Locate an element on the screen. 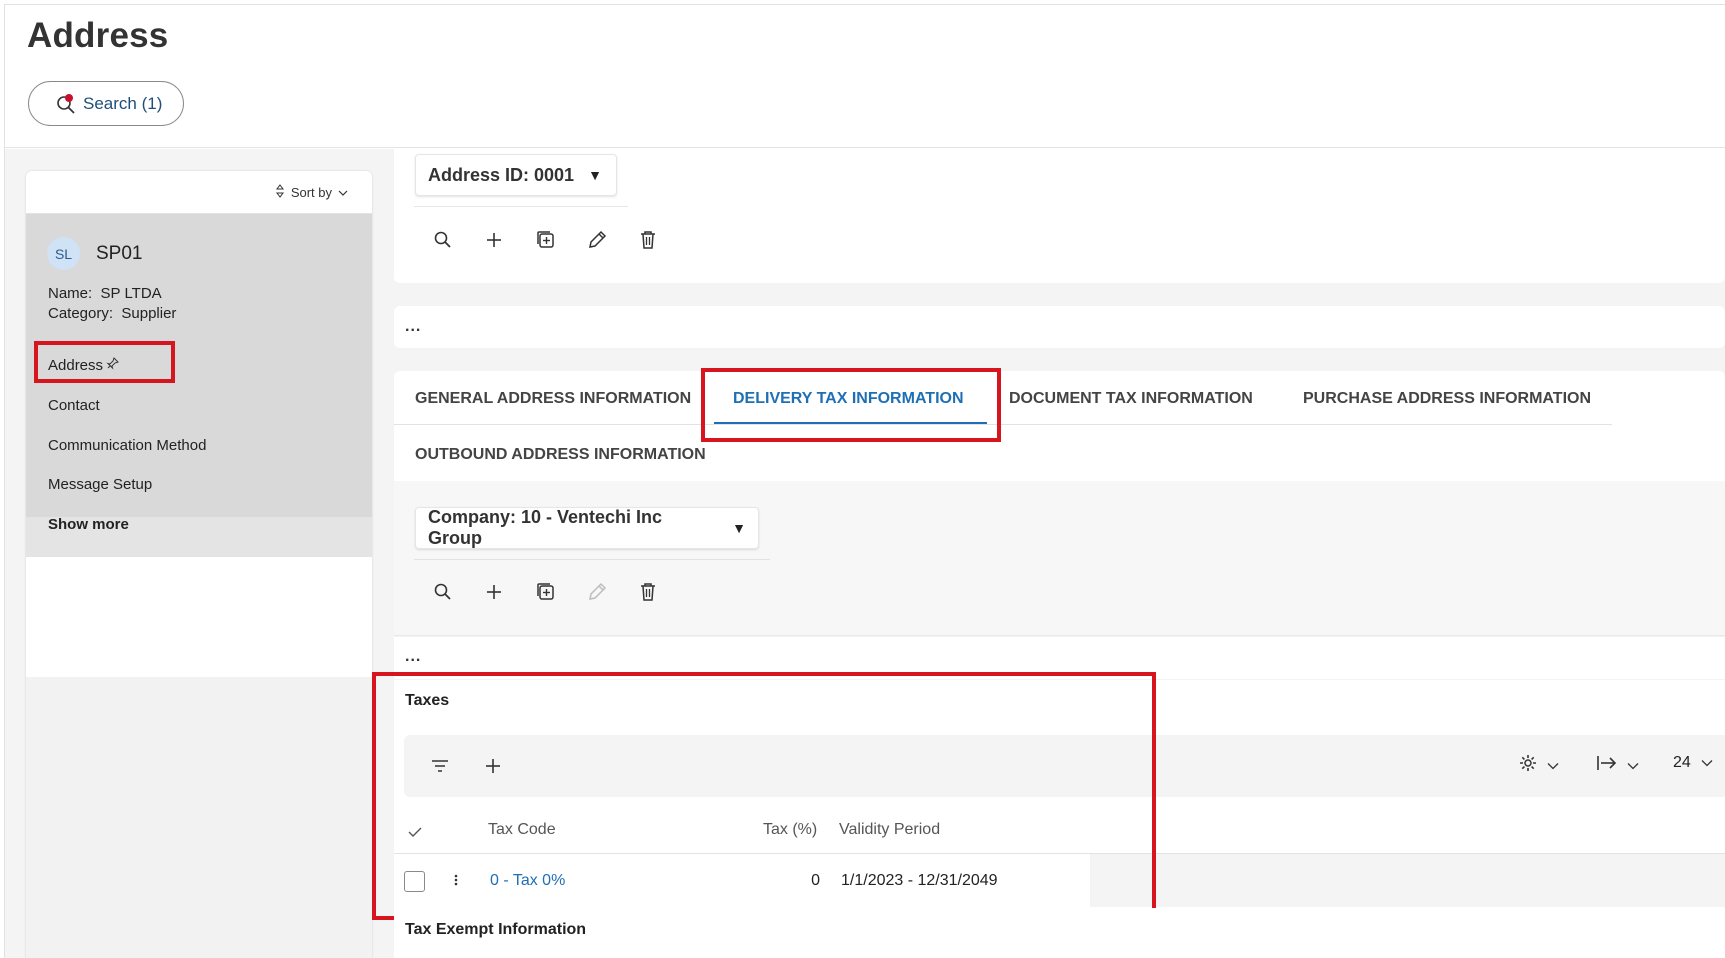  nav-item-address: Address is located at coordinates (83, 365).